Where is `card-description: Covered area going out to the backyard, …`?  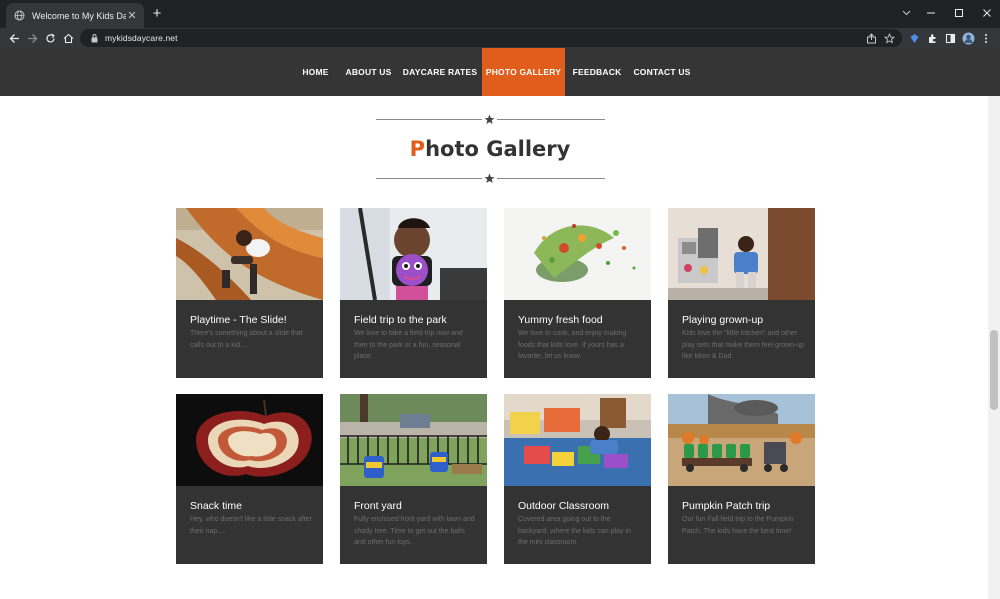
card-description: Covered area going out to the backyard, … is located at coordinates (574, 531).